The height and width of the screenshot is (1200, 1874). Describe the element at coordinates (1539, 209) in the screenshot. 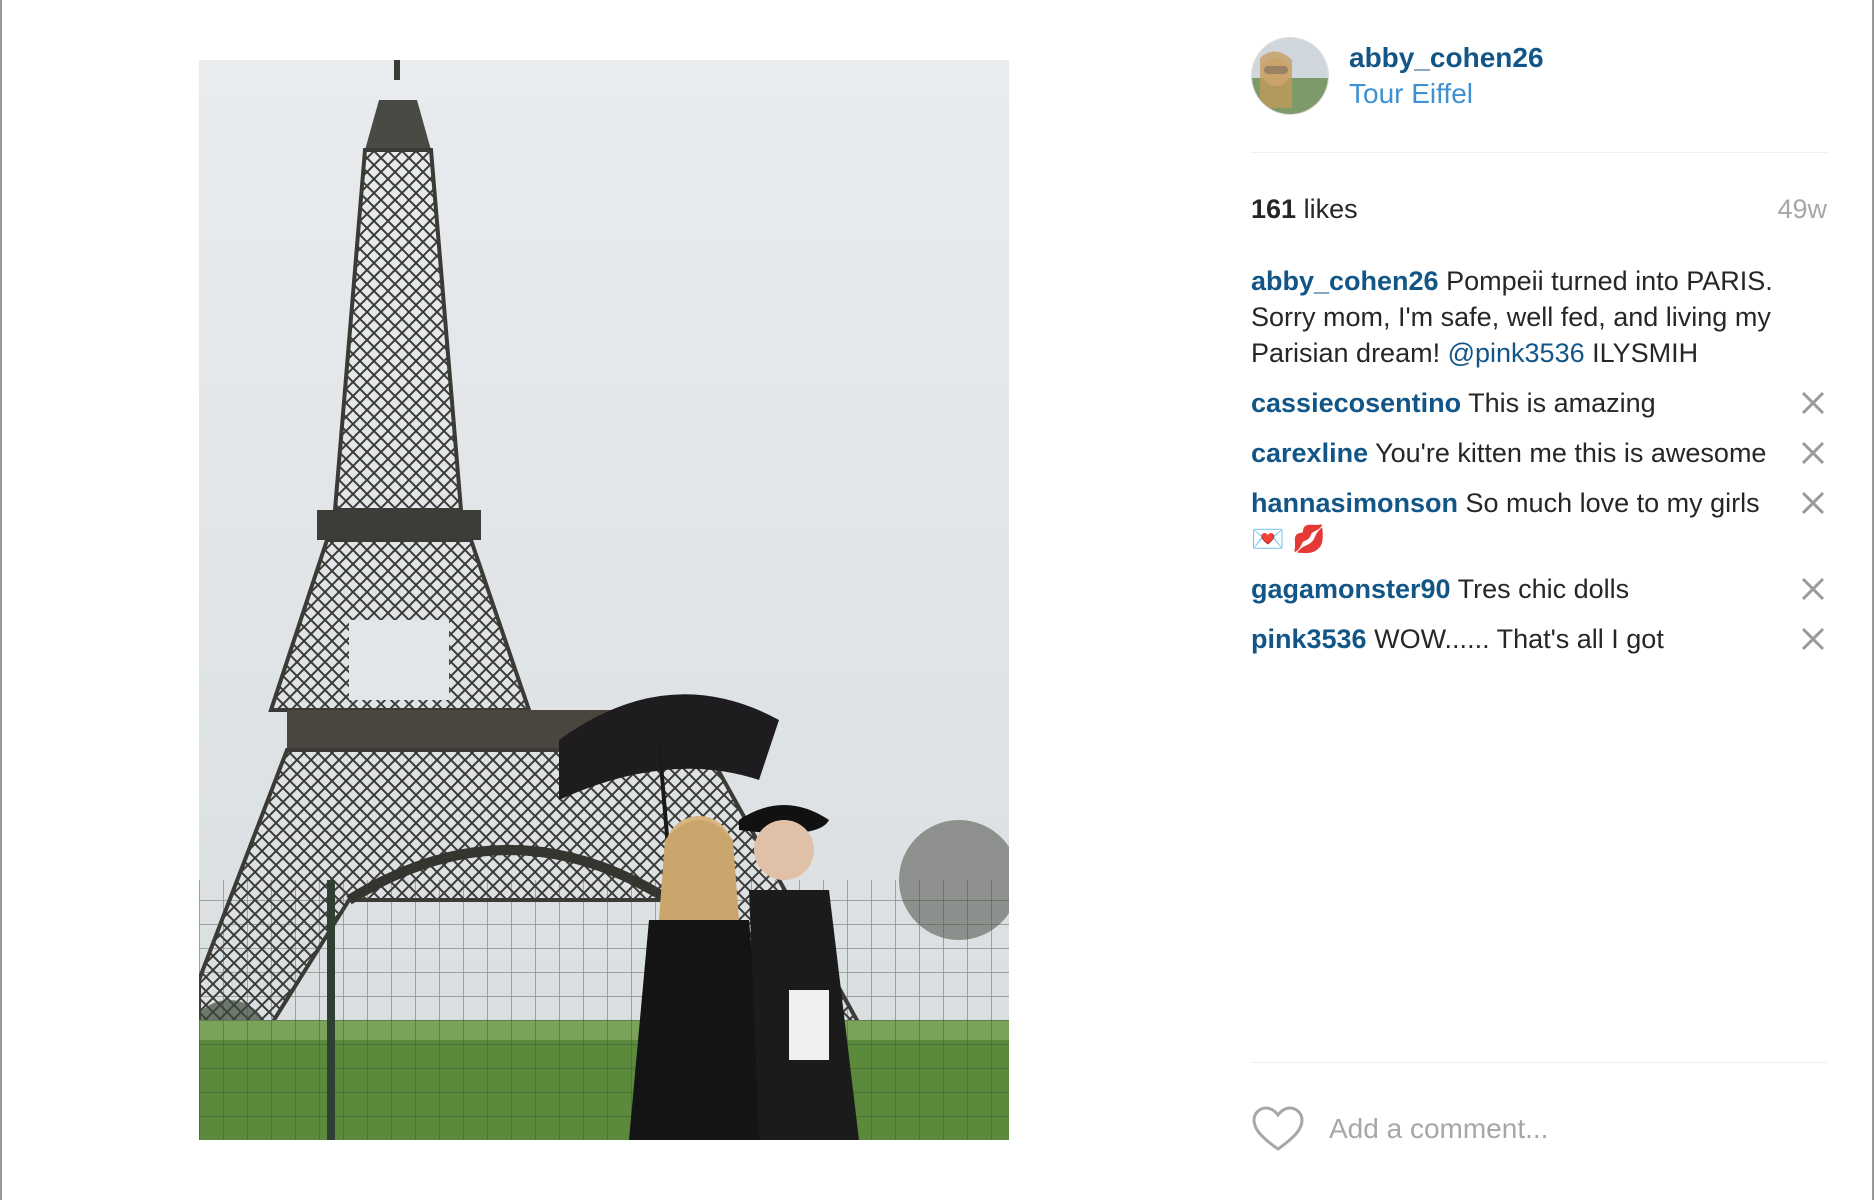

I see `post-stats: 161 likes 49w` at that location.